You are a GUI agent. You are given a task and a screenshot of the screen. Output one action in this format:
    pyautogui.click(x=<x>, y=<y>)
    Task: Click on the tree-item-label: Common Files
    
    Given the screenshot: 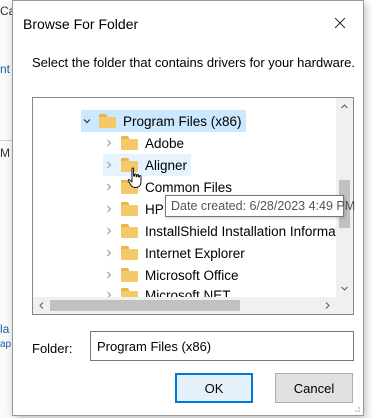 What is the action you would take?
    pyautogui.click(x=189, y=187)
    